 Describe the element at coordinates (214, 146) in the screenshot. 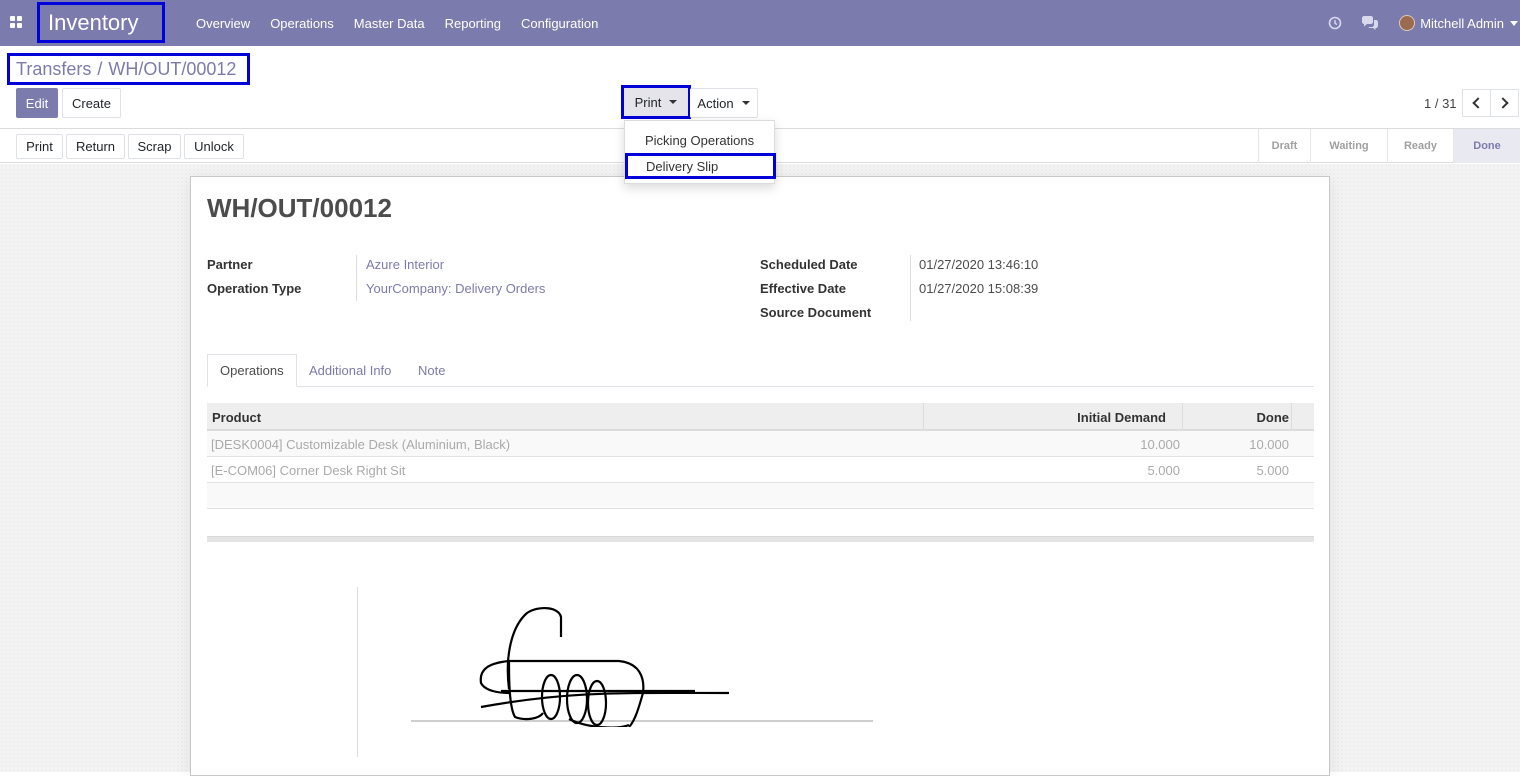

I see `unlock-button: Unlock` at that location.